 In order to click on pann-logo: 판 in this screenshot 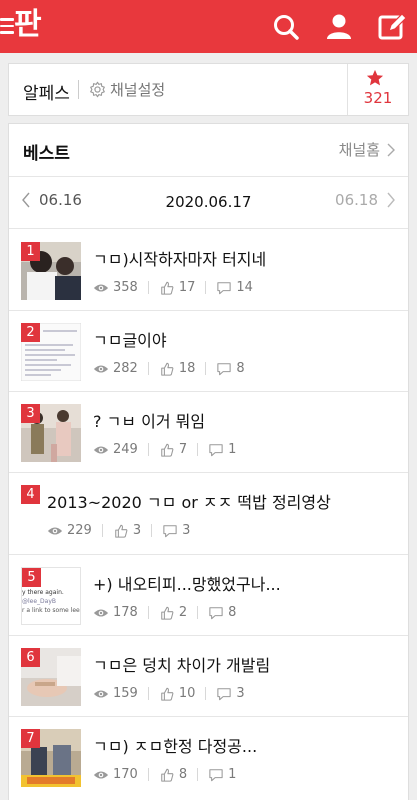, I will do `click(30, 26)`.